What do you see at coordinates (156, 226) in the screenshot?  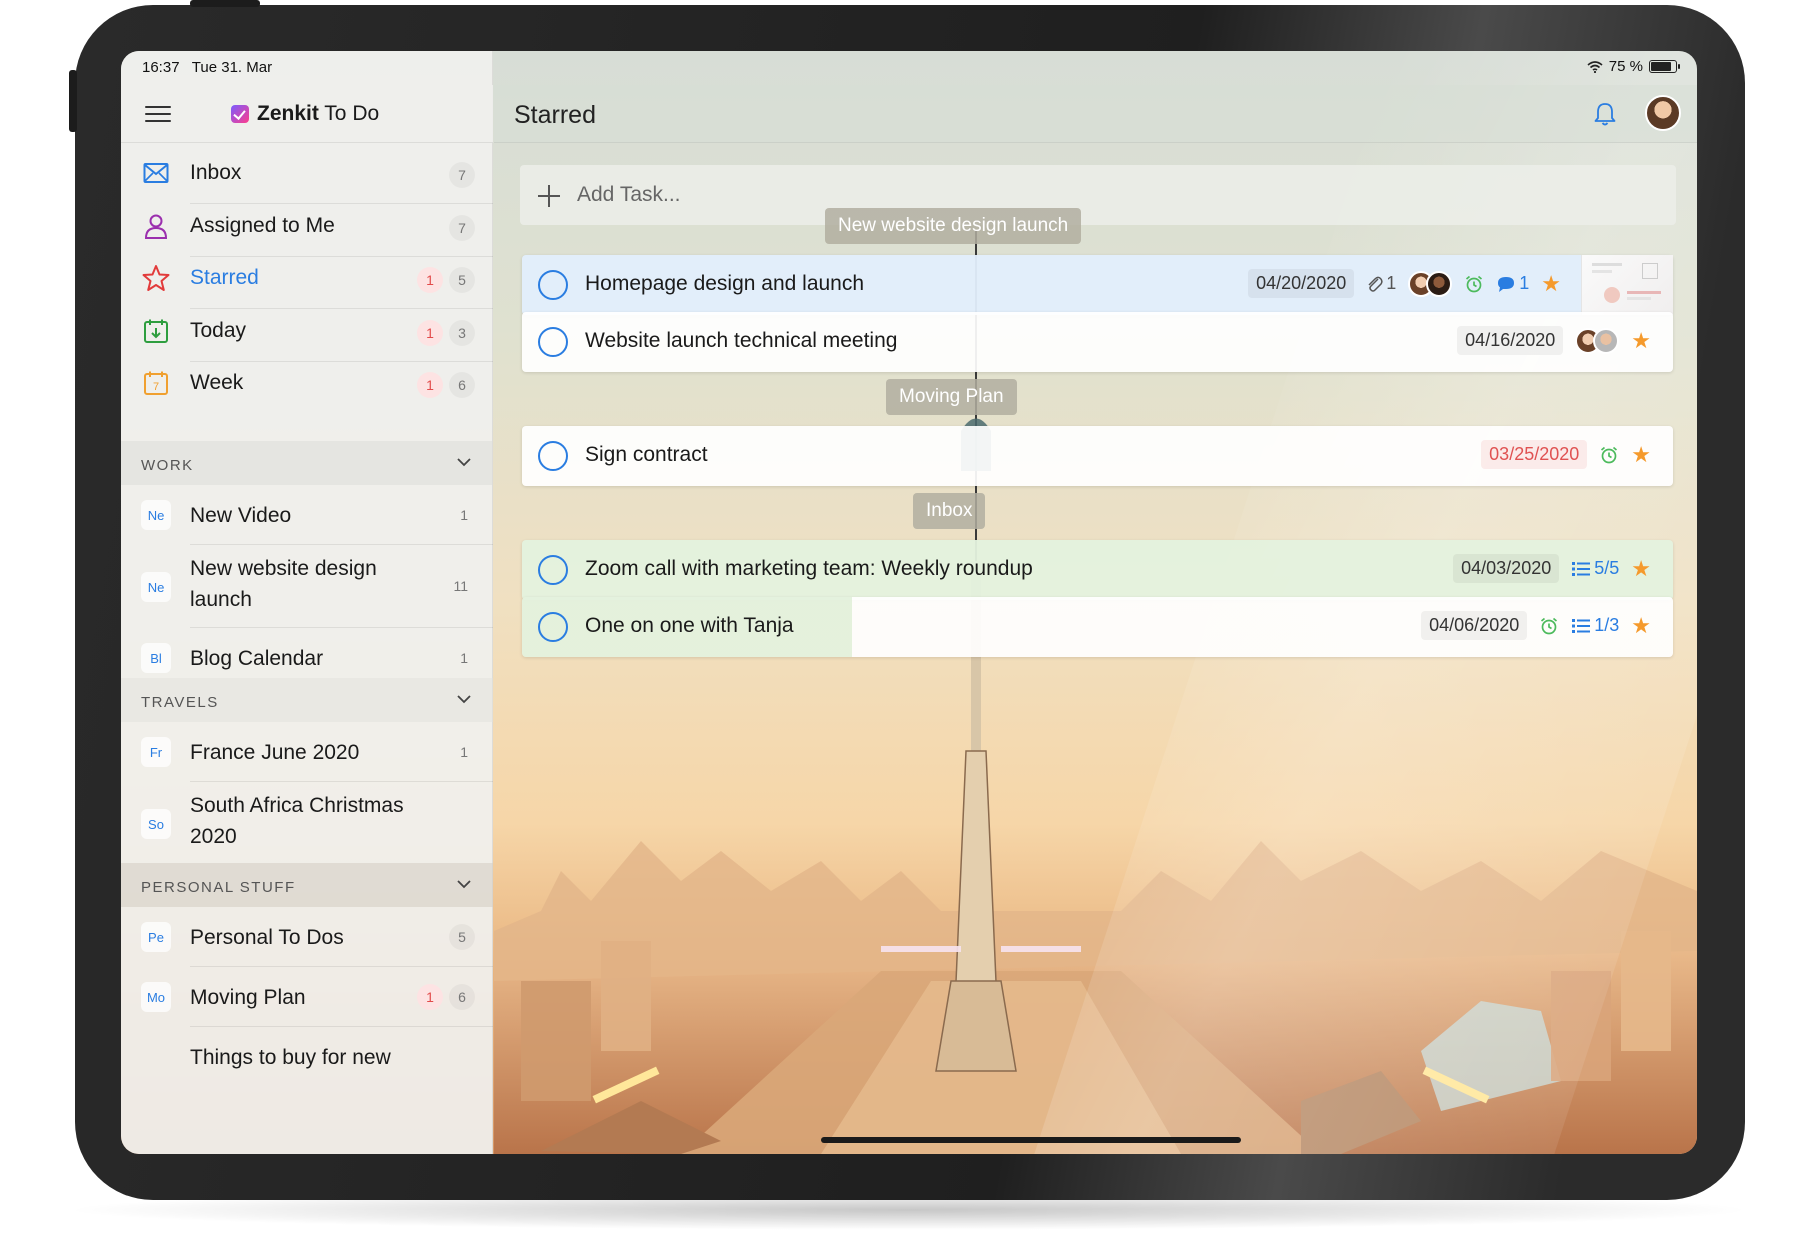 I see `person-icon` at bounding box center [156, 226].